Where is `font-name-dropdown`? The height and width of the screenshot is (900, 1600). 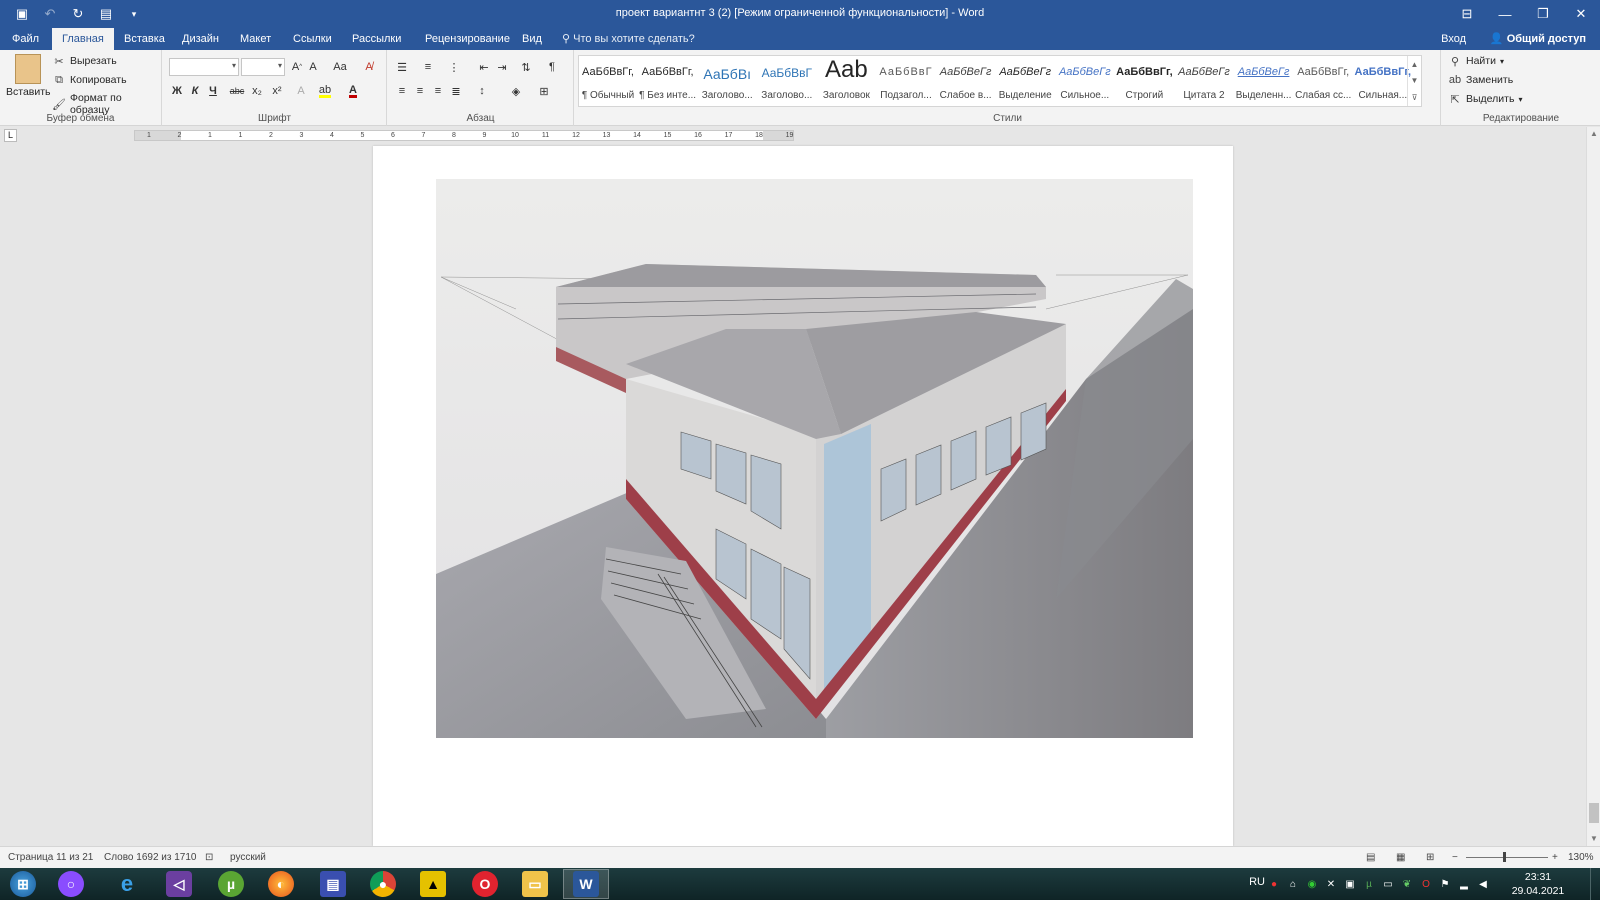
font-name-dropdown is located at coordinates (204, 67).